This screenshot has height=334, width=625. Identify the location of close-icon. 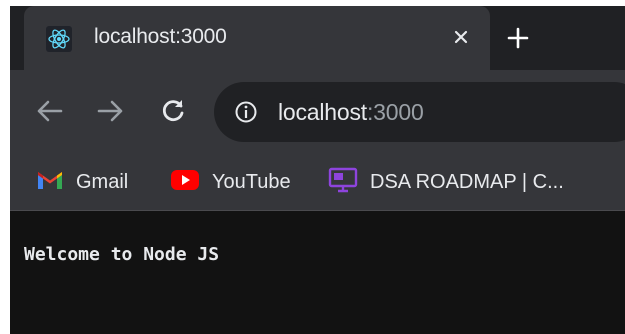
(461, 37).